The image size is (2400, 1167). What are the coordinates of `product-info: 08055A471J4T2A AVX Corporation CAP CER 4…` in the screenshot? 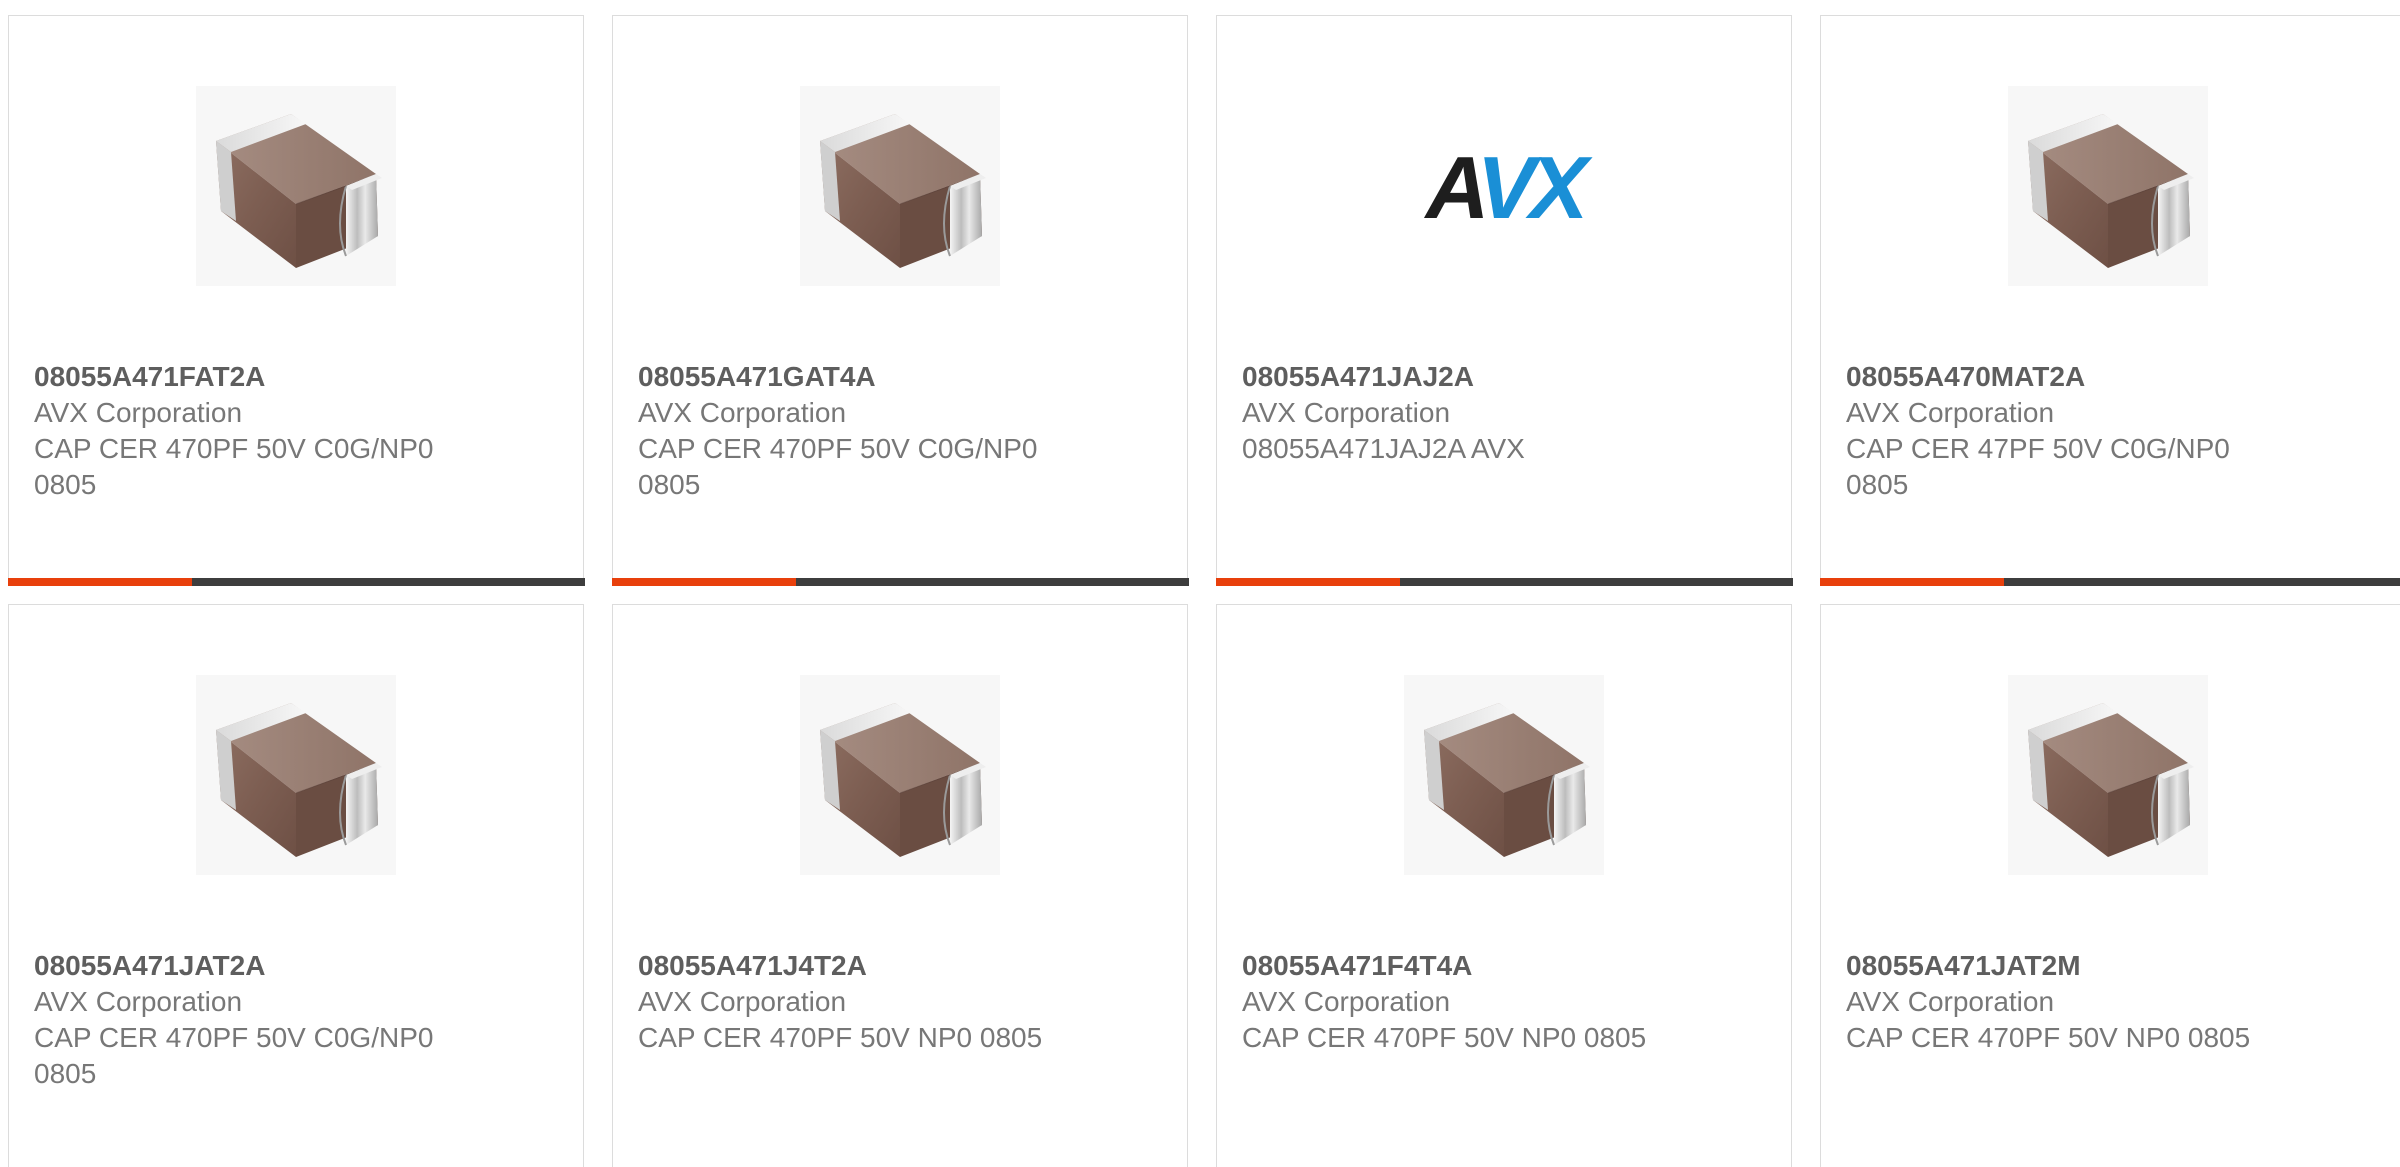 It's located at (858, 1002).